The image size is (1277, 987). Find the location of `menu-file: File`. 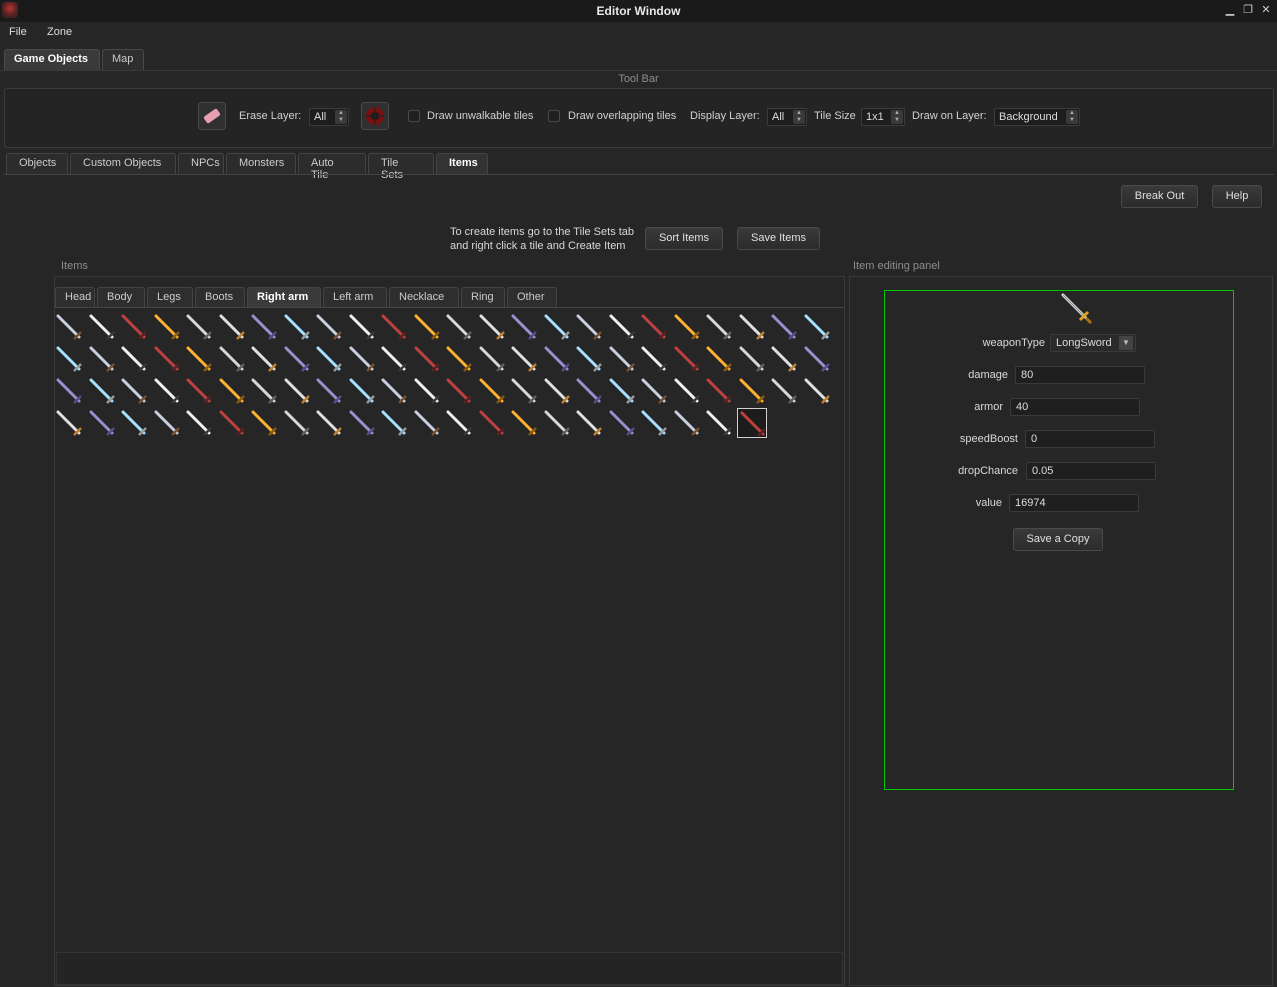

menu-file: File is located at coordinates (18, 32).